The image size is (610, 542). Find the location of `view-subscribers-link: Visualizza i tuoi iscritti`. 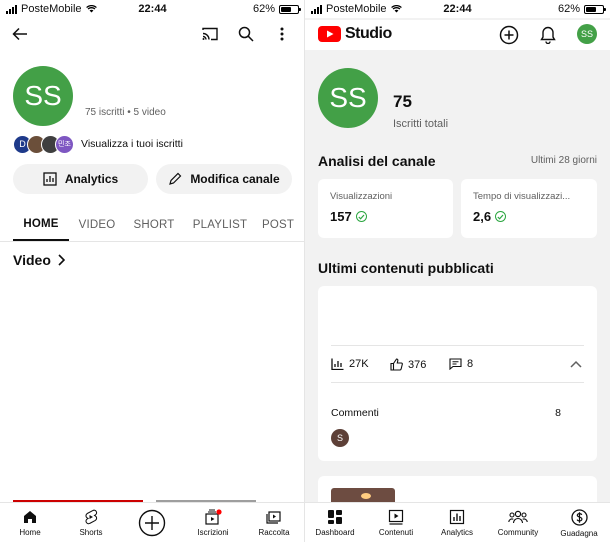

view-subscribers-link: Visualizza i tuoi iscritti is located at coordinates (132, 144).